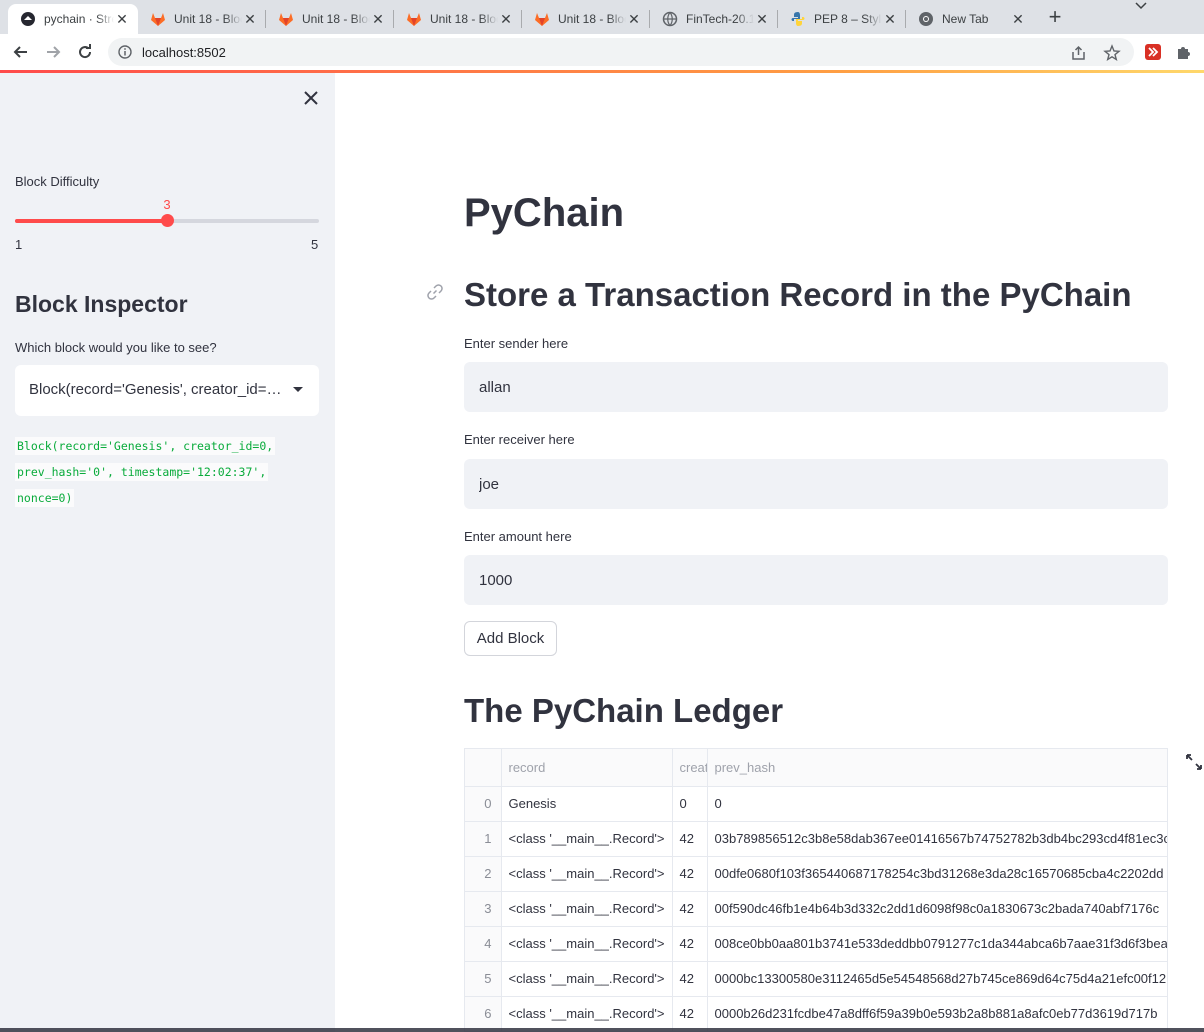 Image resolution: width=1204 pixels, height=1032 pixels. Describe the element at coordinates (91, 221) in the screenshot. I see `slider-fill` at that location.